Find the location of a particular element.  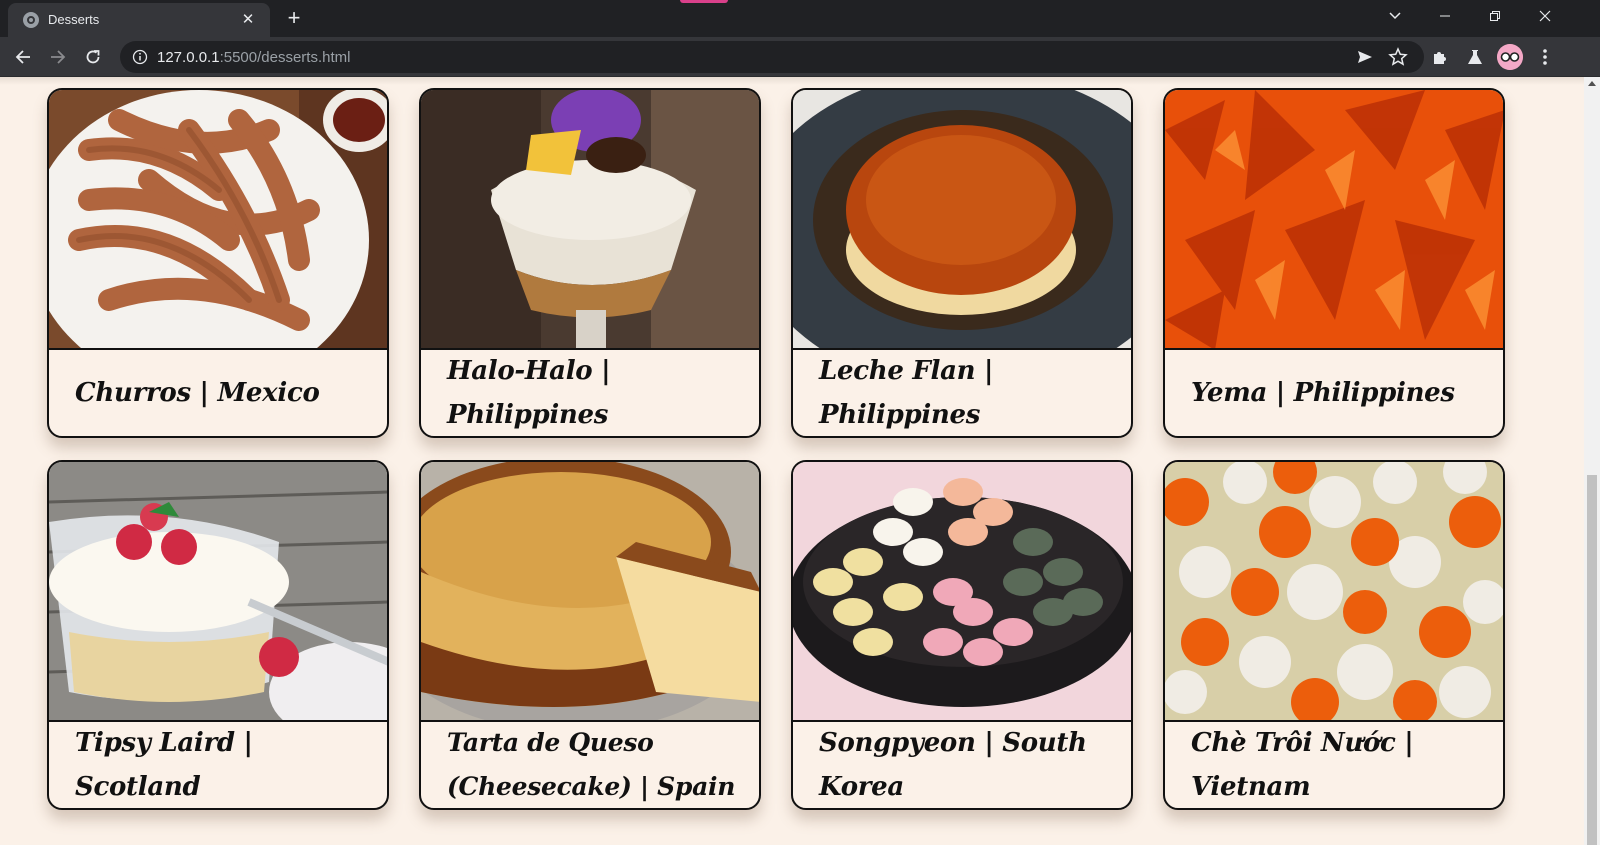

forward-button is located at coordinates (58, 57).